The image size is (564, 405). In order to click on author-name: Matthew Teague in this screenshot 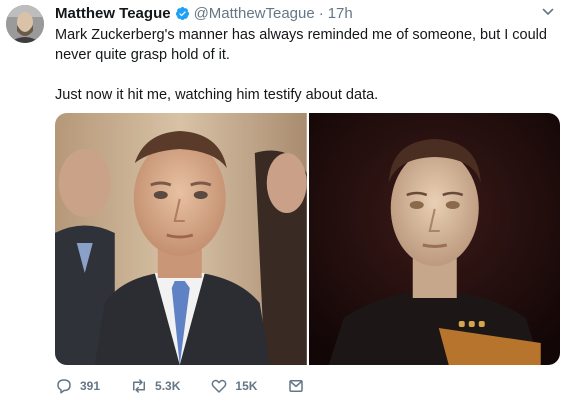, I will do `click(113, 13)`.